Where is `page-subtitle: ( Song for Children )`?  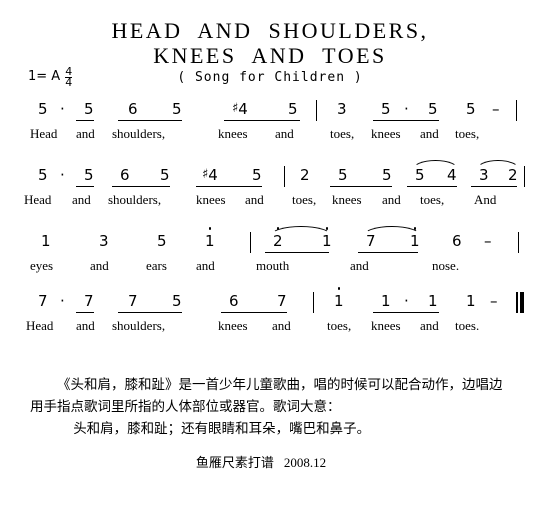
page-subtitle: ( Song for Children ) is located at coordinates (270, 77).